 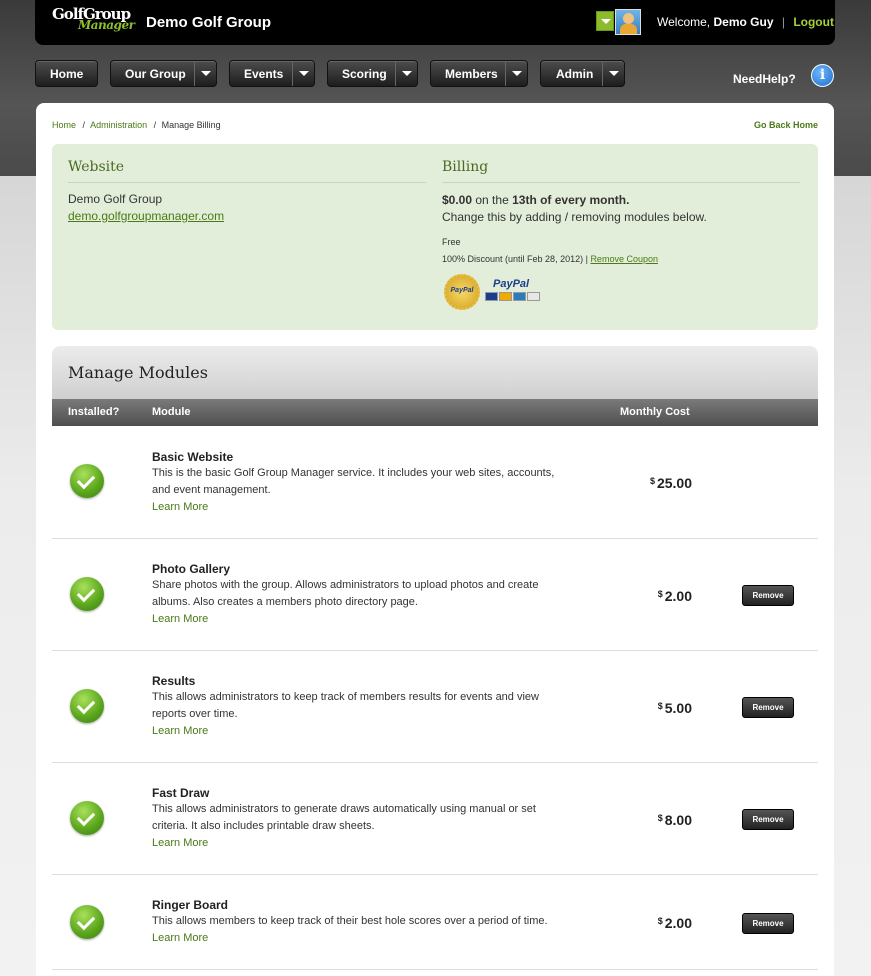 I want to click on visa-card-icon, so click(x=491, y=296).